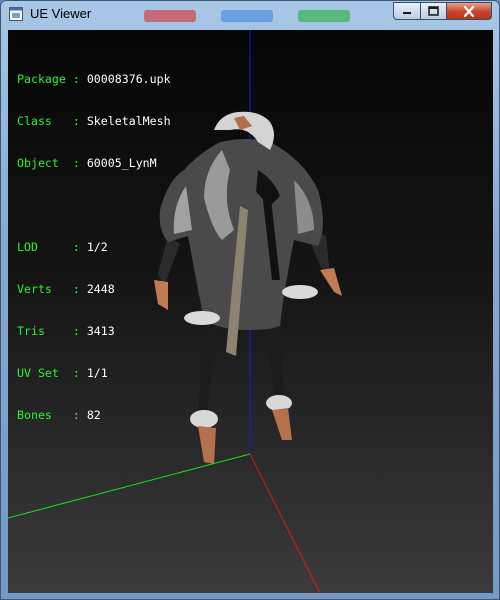  I want to click on title-bar-decoration-blue, so click(247, 16).